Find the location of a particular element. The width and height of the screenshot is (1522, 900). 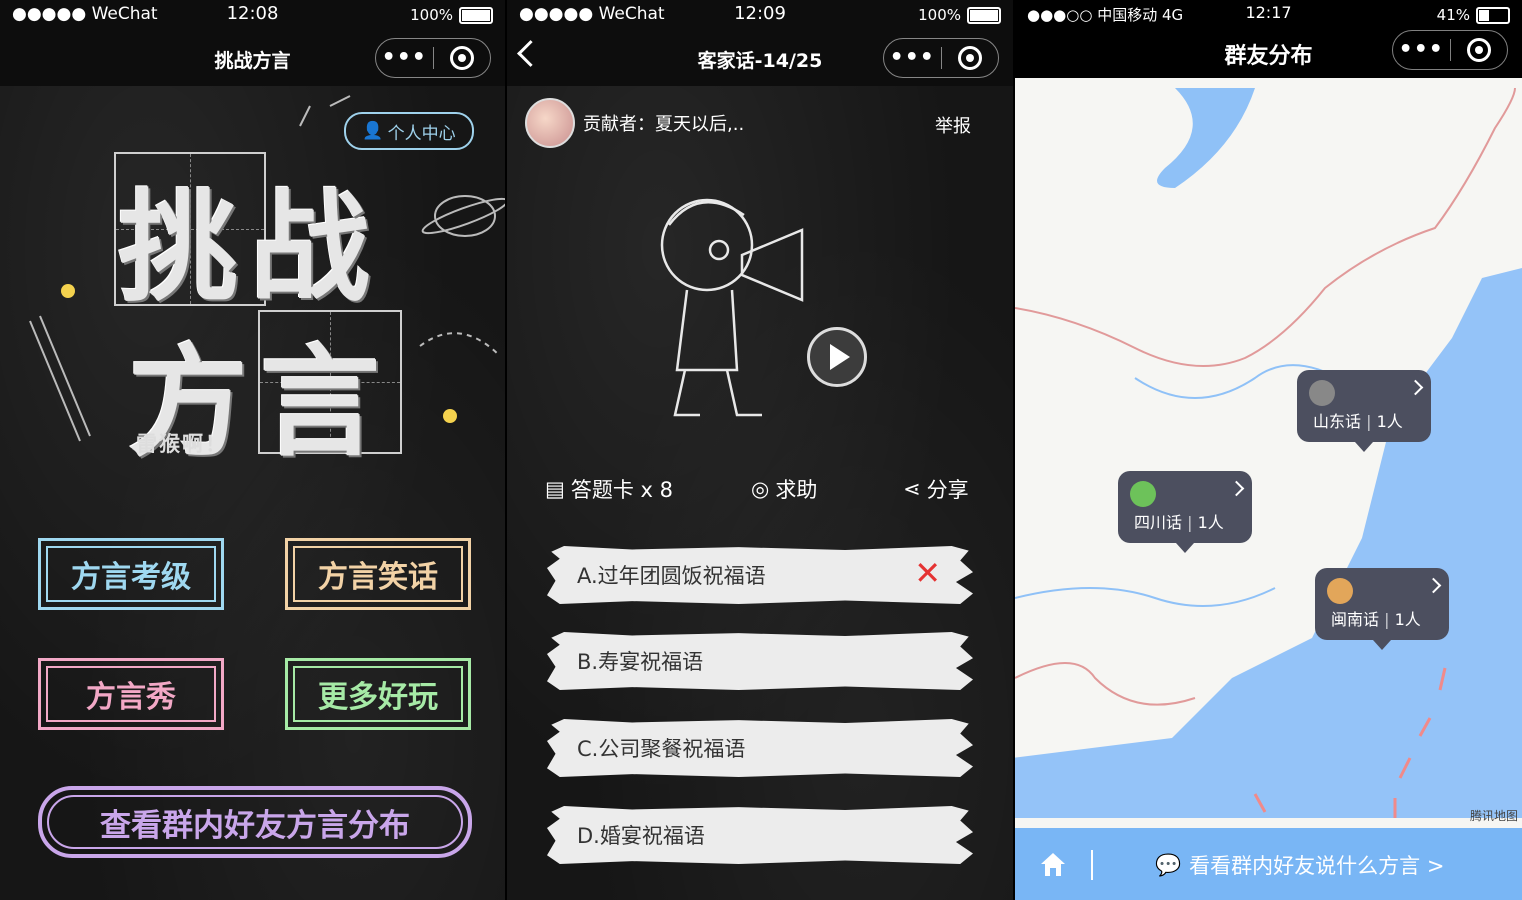

answer-option-b: B.寿宴祝福语 is located at coordinates (760, 661).